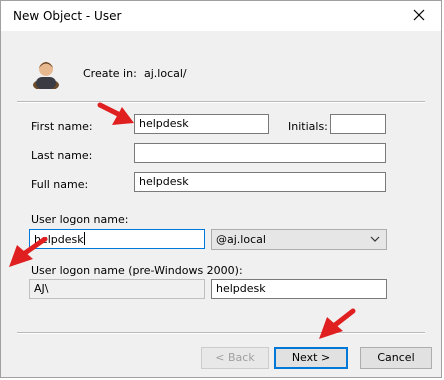  I want to click on annotation-arrow-first-name, so click(115, 113).